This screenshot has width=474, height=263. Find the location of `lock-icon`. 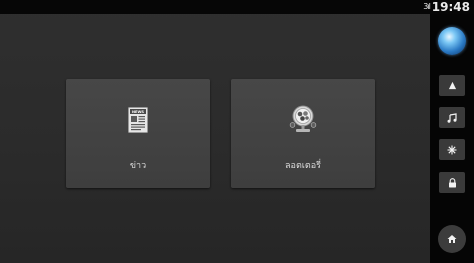

lock-icon is located at coordinates (452, 182).